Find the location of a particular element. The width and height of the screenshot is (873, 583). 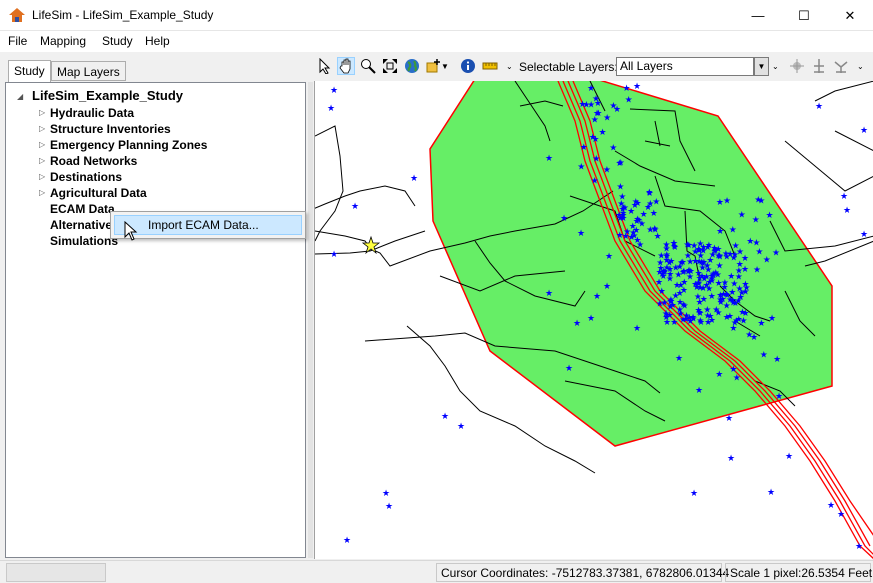

selectable-layers-dropdown: All Layers is located at coordinates (685, 66).